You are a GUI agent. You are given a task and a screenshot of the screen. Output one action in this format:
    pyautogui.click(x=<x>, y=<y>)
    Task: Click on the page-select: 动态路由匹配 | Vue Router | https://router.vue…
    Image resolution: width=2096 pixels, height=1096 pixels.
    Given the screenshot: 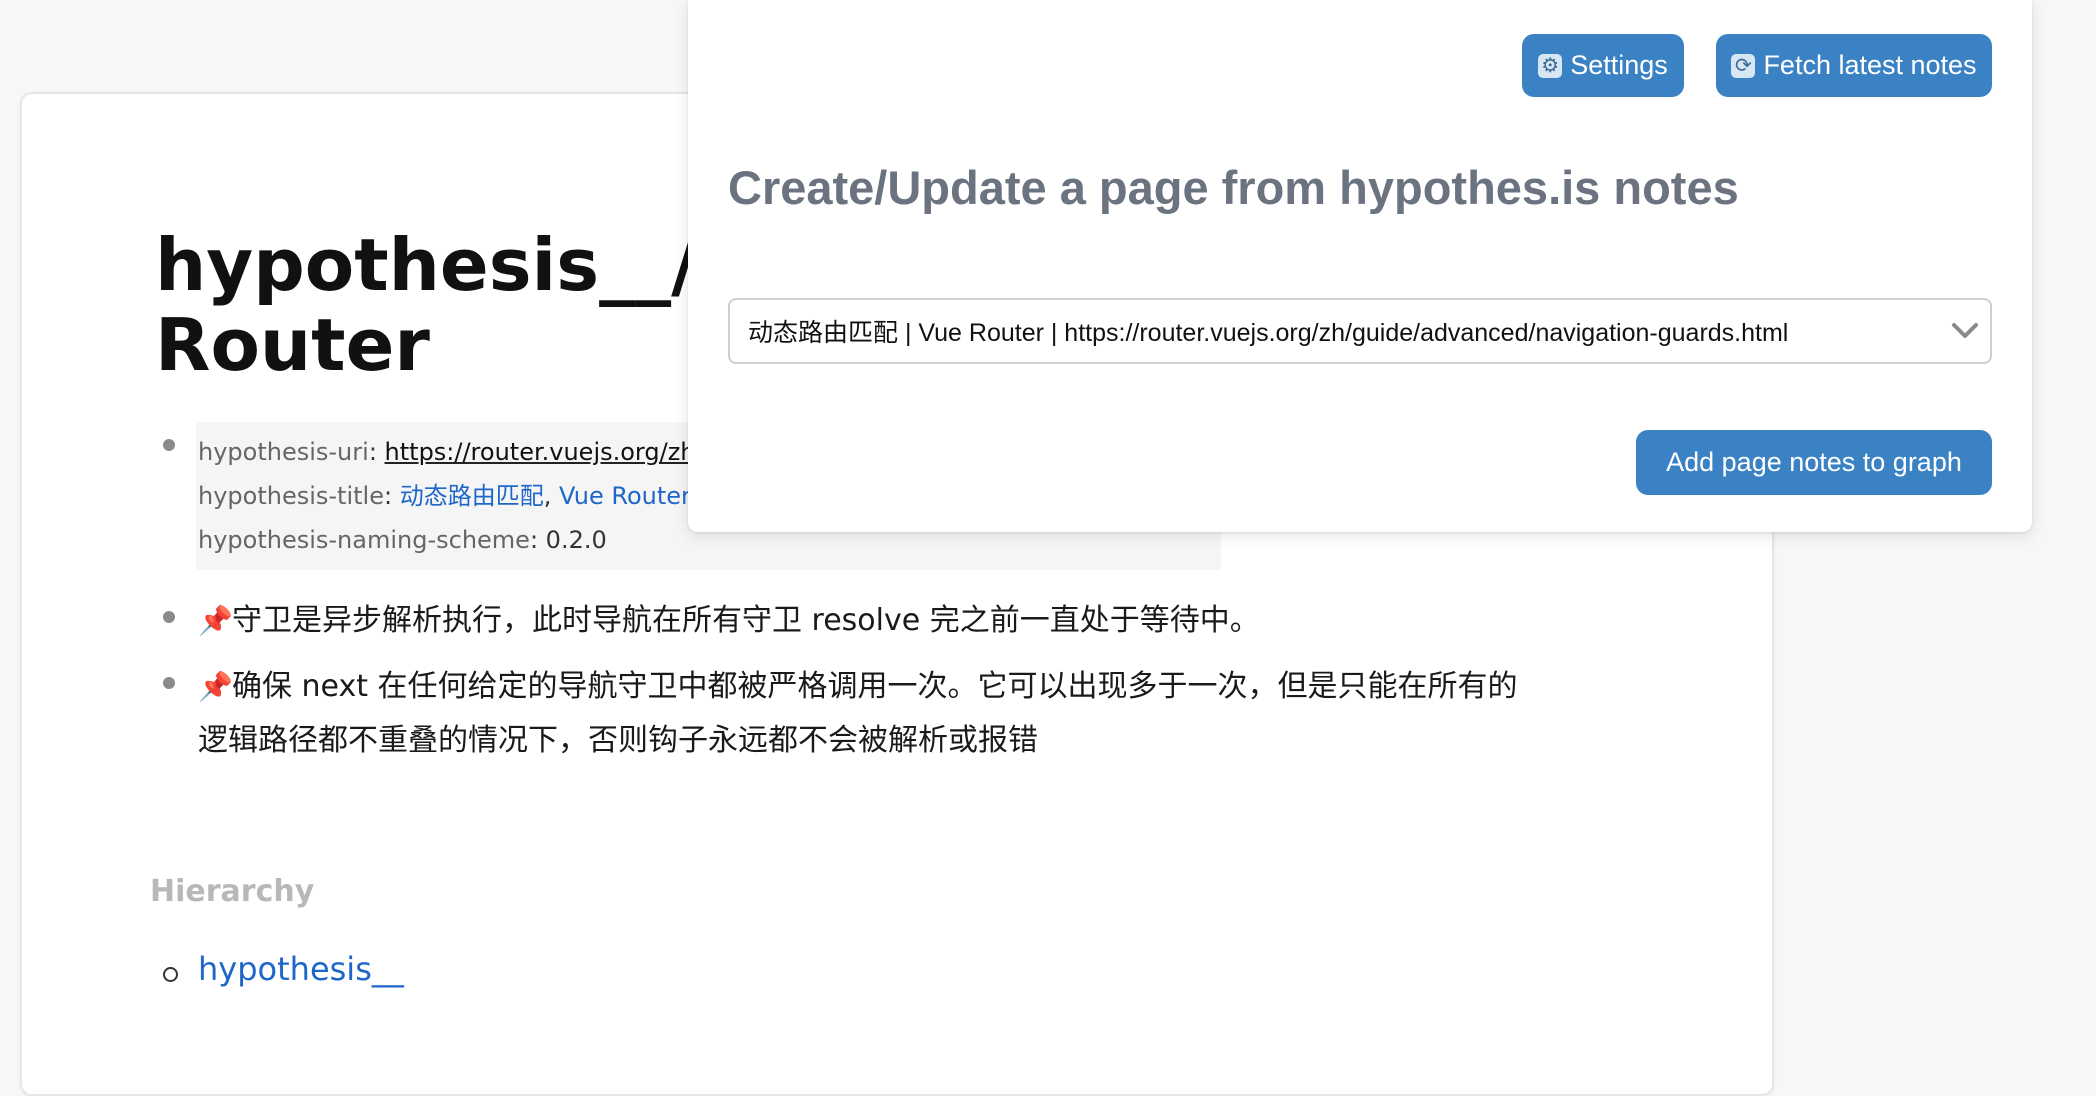 What is the action you would take?
    pyautogui.click(x=1360, y=331)
    